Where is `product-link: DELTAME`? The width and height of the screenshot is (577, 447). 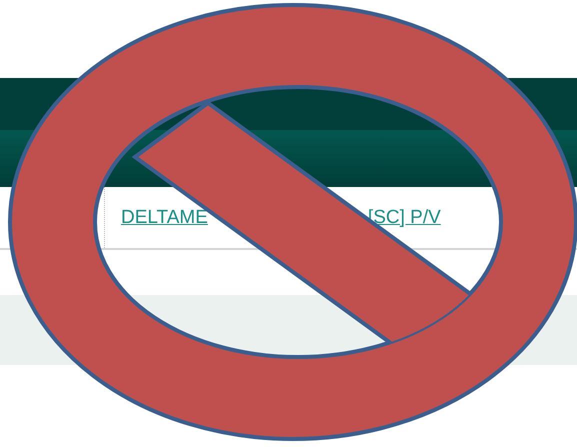 product-link: DELTAME is located at coordinates (164, 217).